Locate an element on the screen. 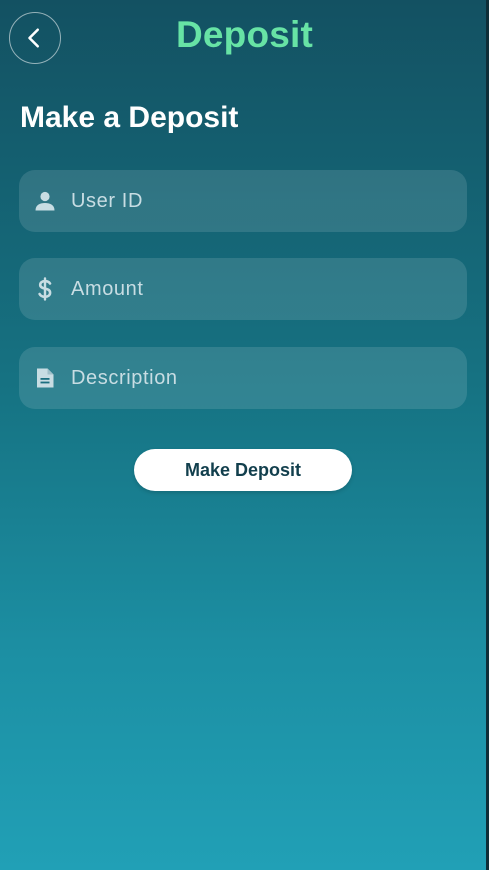 This screenshot has height=870, width=489. amount-field is located at coordinates (243, 289).